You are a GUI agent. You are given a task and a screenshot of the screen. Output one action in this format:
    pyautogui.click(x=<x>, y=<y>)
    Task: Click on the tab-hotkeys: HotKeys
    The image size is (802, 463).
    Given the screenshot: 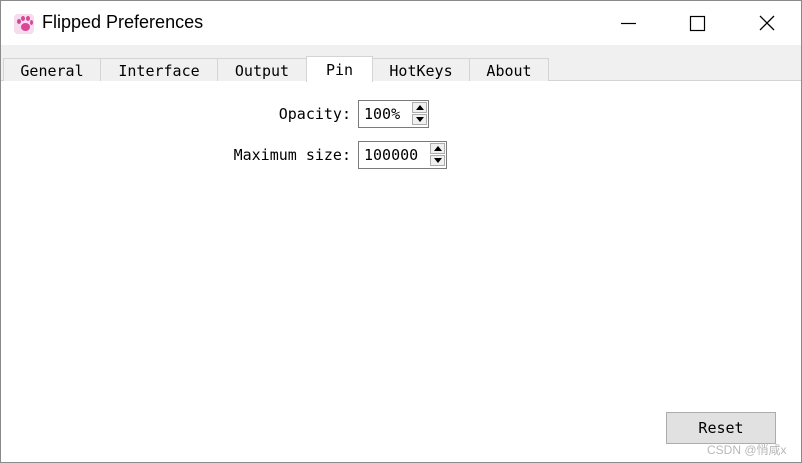 What is the action you would take?
    pyautogui.click(x=421, y=69)
    